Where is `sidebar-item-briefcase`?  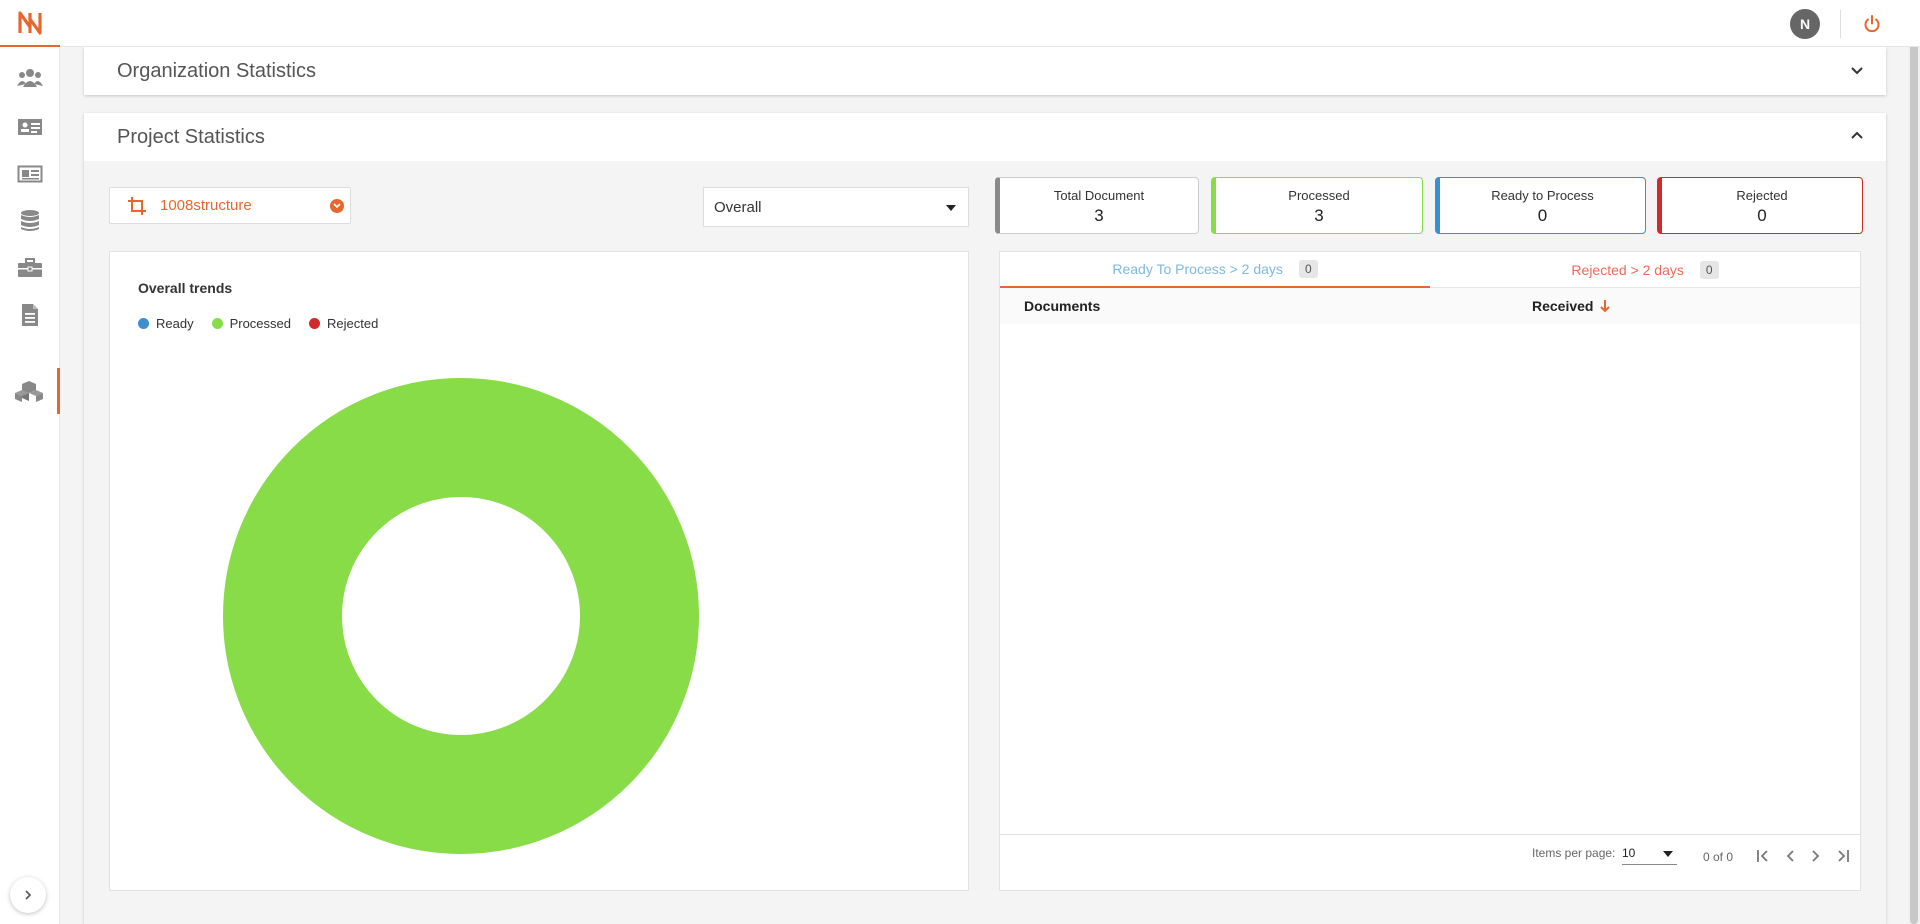 sidebar-item-briefcase is located at coordinates (30, 268).